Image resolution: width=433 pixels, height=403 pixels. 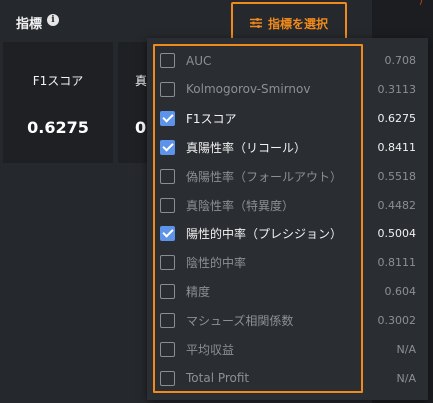 What do you see at coordinates (287, 349) in the screenshot?
I see `metric-option: 平均収益 N/A` at bounding box center [287, 349].